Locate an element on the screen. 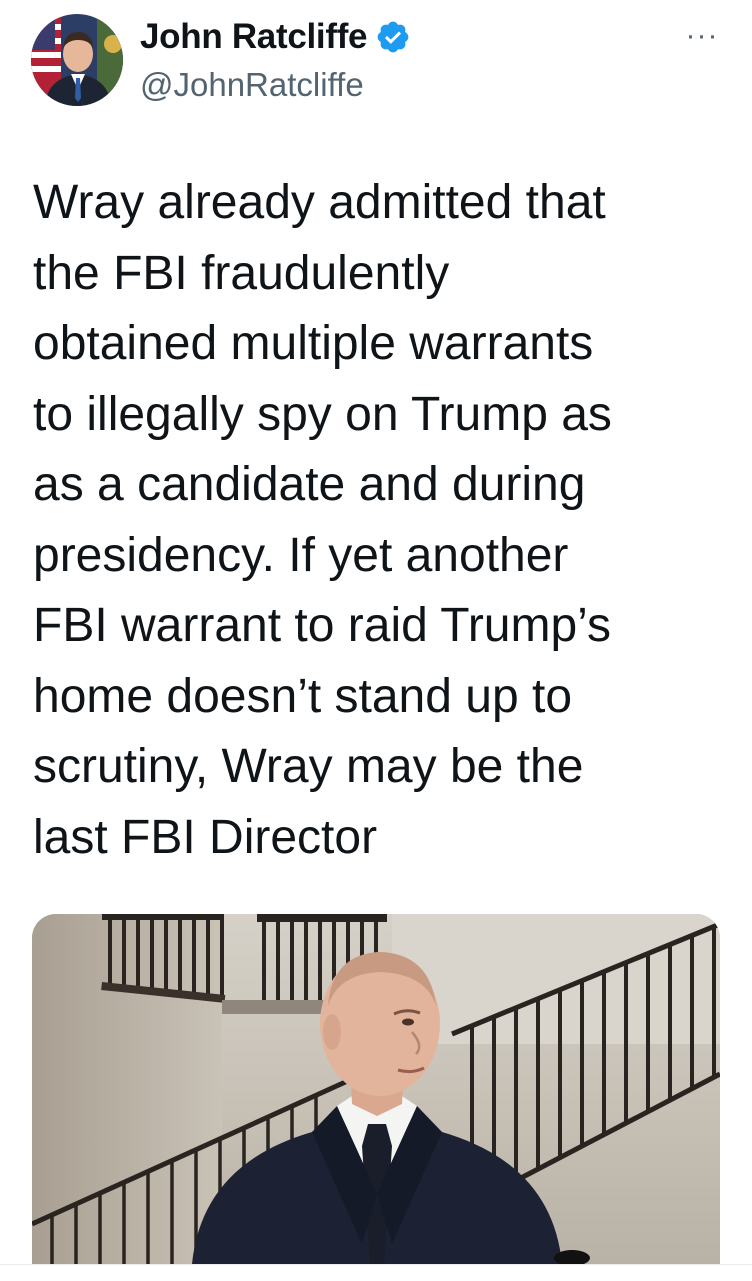 The height and width of the screenshot is (1281, 752). tweet-text-line: last FBI Director is located at coordinates (205, 837).